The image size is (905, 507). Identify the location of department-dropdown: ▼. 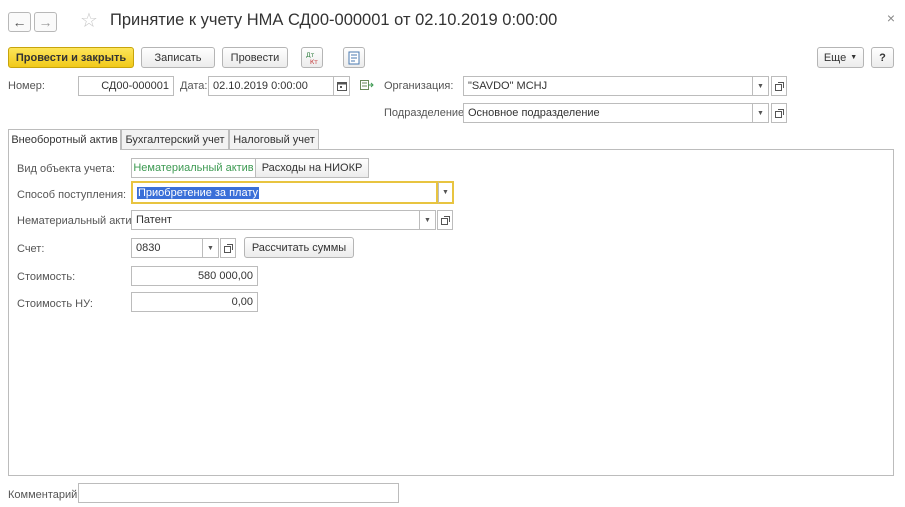
(761, 113).